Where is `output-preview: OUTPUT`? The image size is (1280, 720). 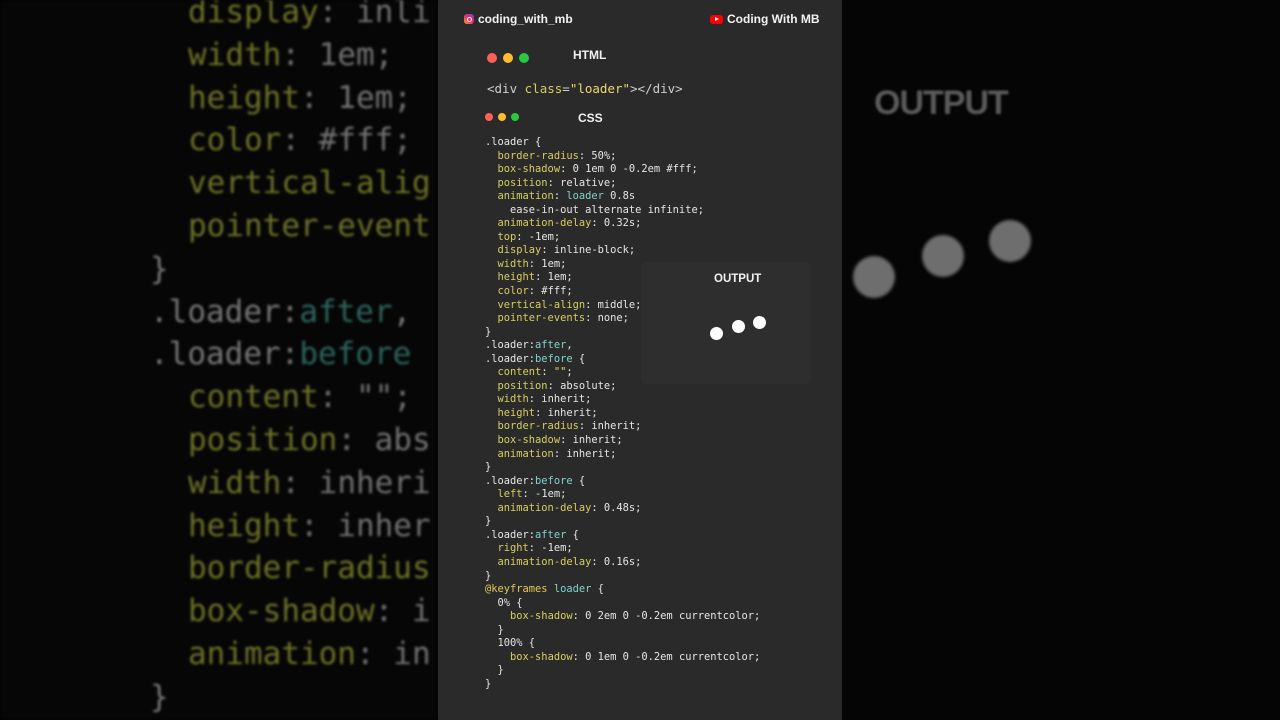
output-preview: OUTPUT is located at coordinates (726, 323).